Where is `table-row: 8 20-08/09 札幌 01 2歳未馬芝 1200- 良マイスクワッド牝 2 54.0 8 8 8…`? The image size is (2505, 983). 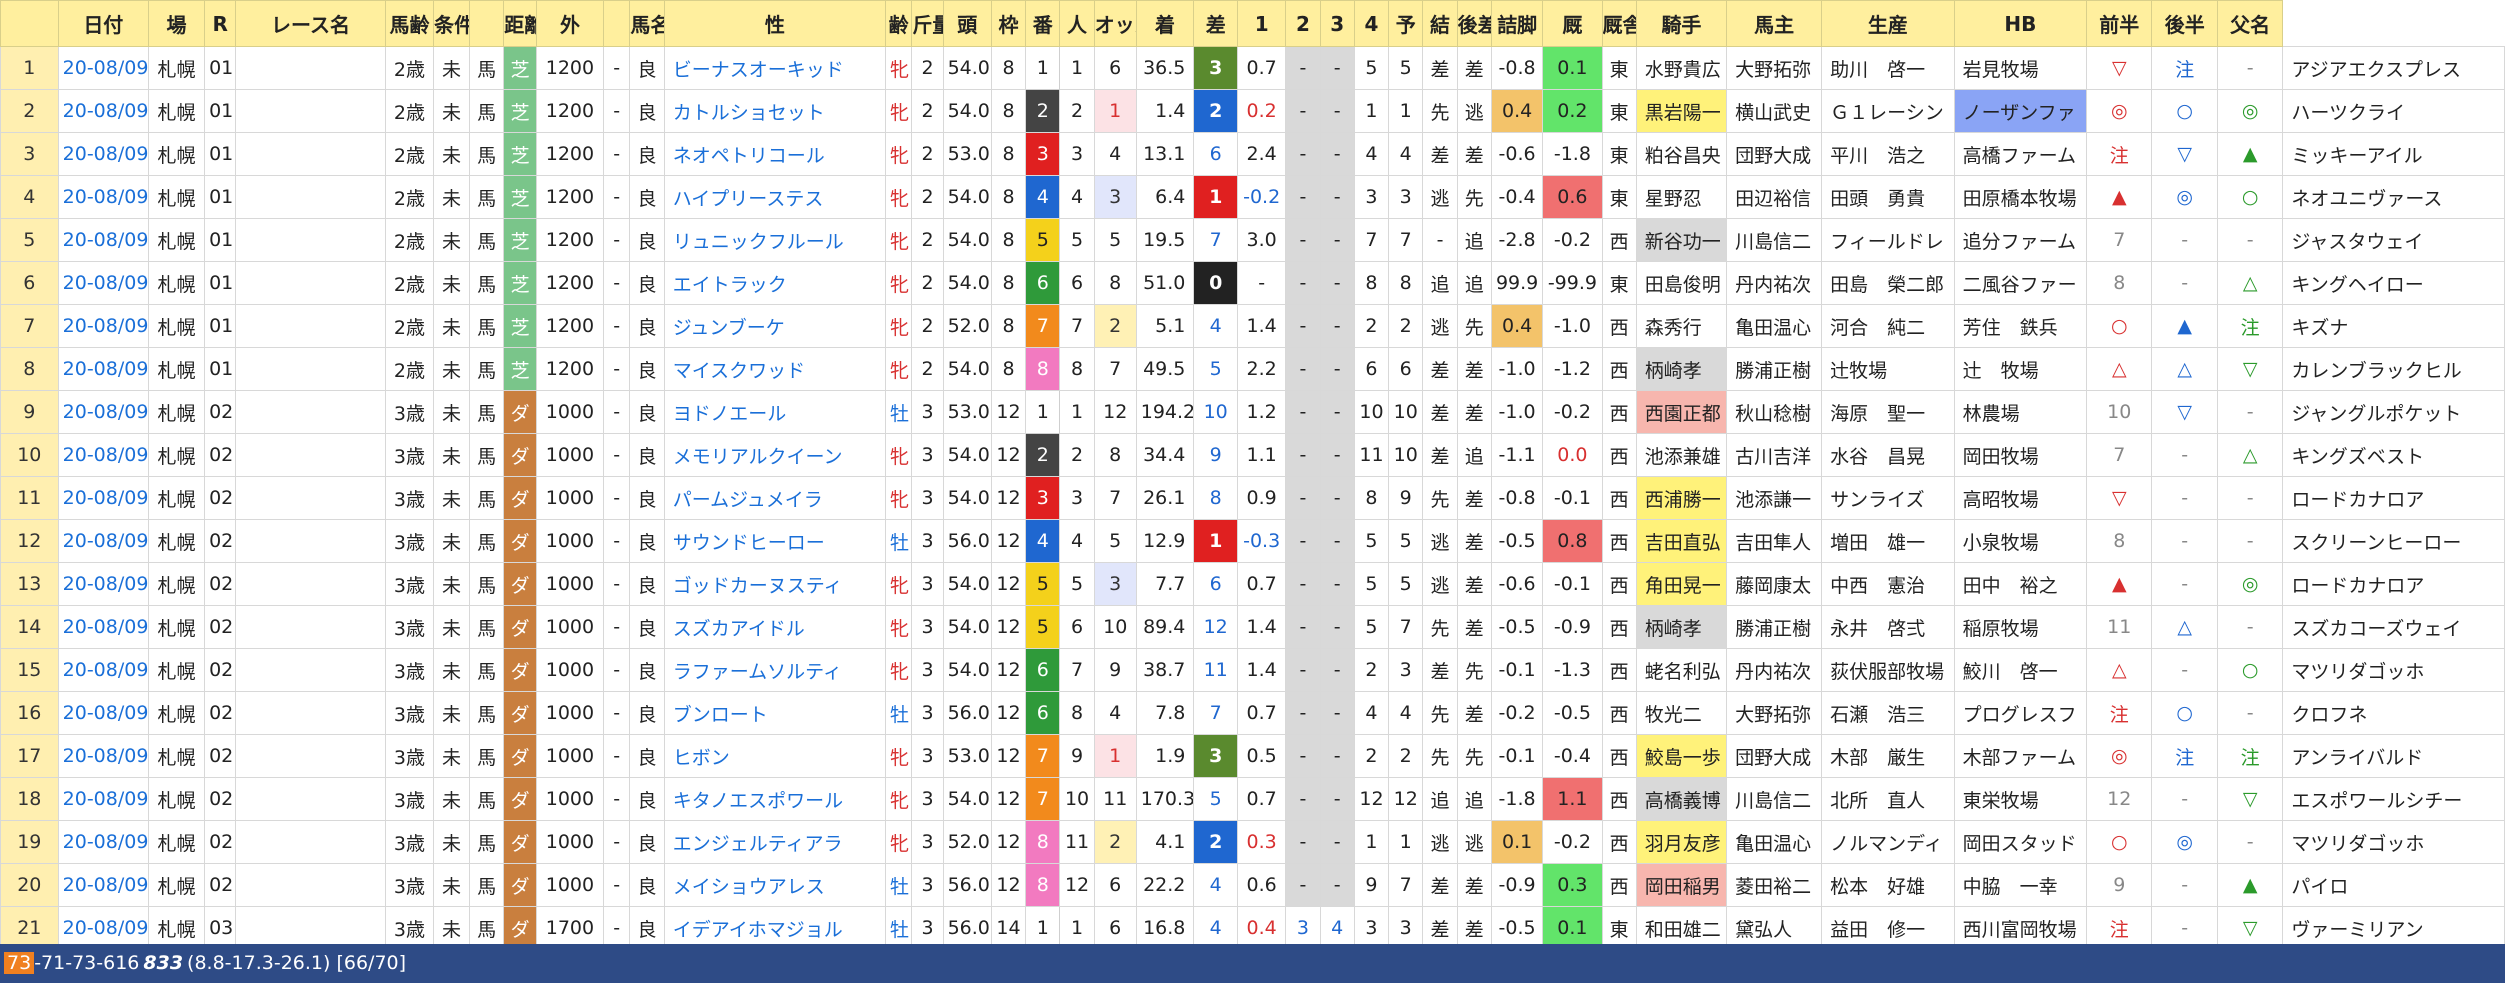 table-row: 8 20-08/09 札幌 01 2歳未馬芝 1200- 良マイスクワッド牝 2 54.0 8 8 8… is located at coordinates (1252, 369).